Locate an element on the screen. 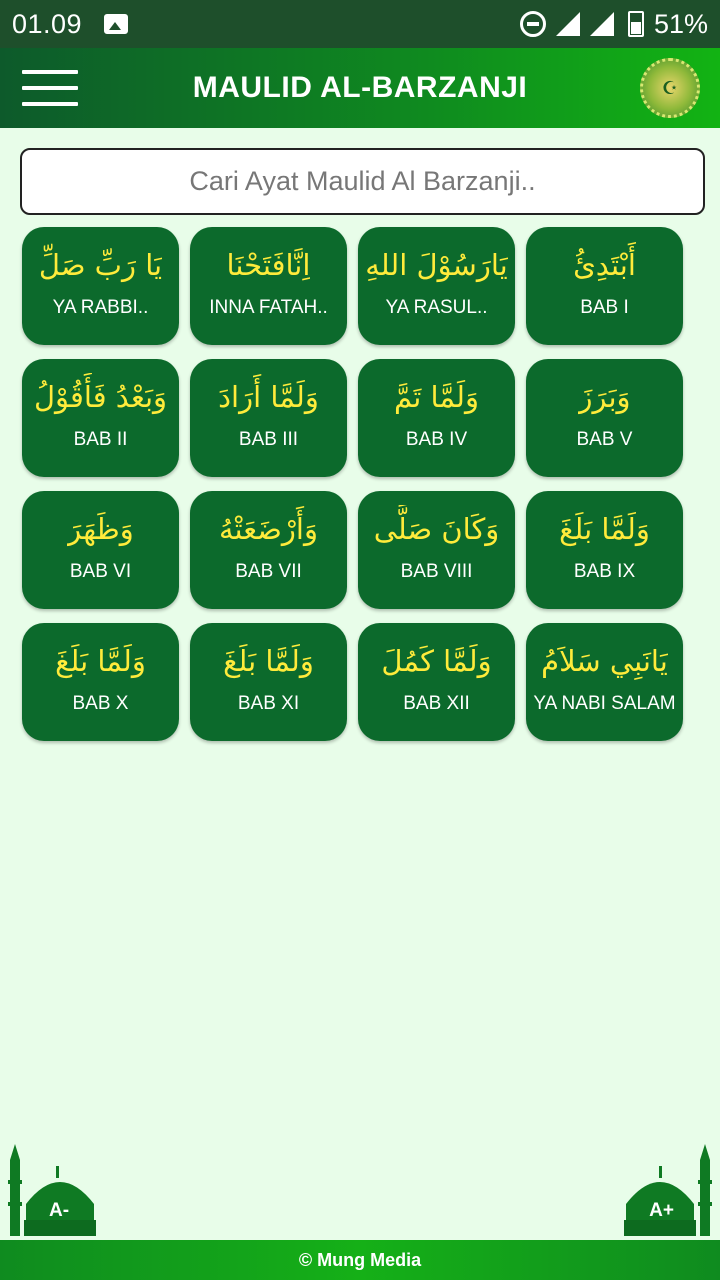 The width and height of the screenshot is (720, 1280). chapter-tile: يَا رَبِّ صَلِّ YA RABBI.. is located at coordinates (100, 286).